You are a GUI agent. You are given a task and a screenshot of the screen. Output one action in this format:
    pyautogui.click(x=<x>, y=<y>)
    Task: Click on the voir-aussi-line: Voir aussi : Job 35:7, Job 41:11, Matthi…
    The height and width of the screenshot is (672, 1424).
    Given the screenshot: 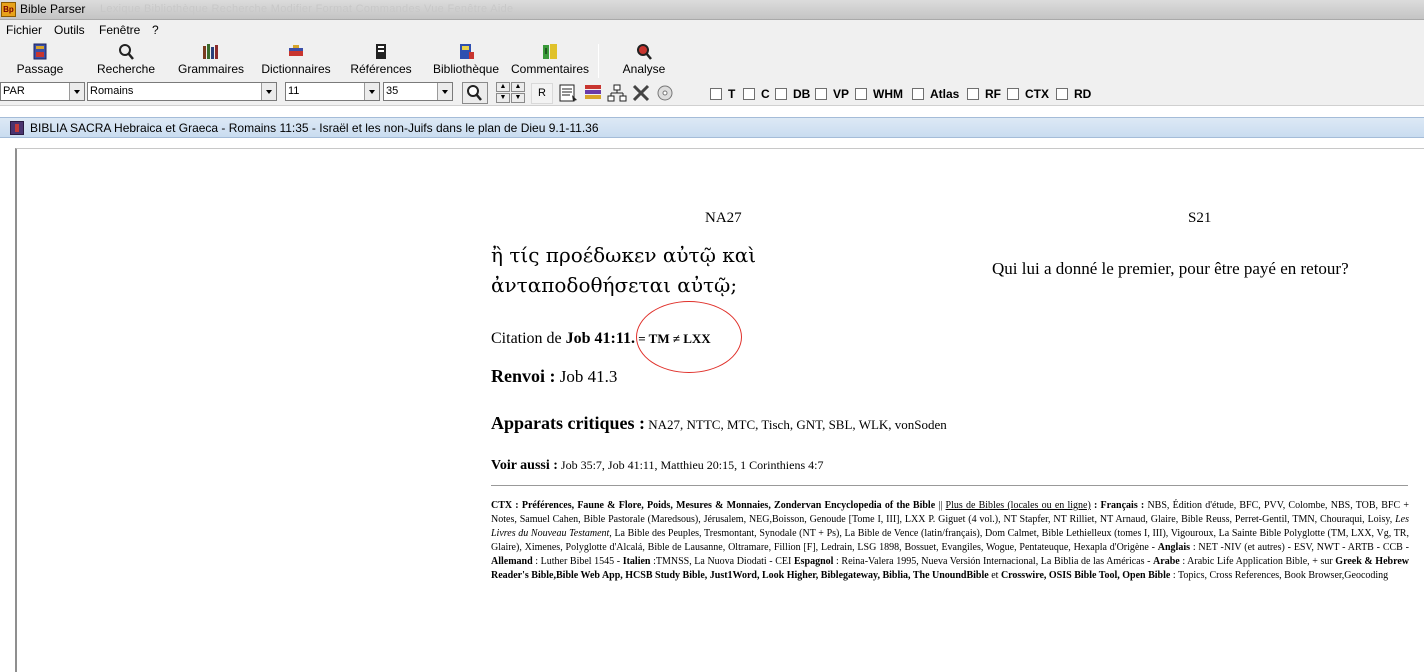 What is the action you would take?
    pyautogui.click(x=657, y=465)
    